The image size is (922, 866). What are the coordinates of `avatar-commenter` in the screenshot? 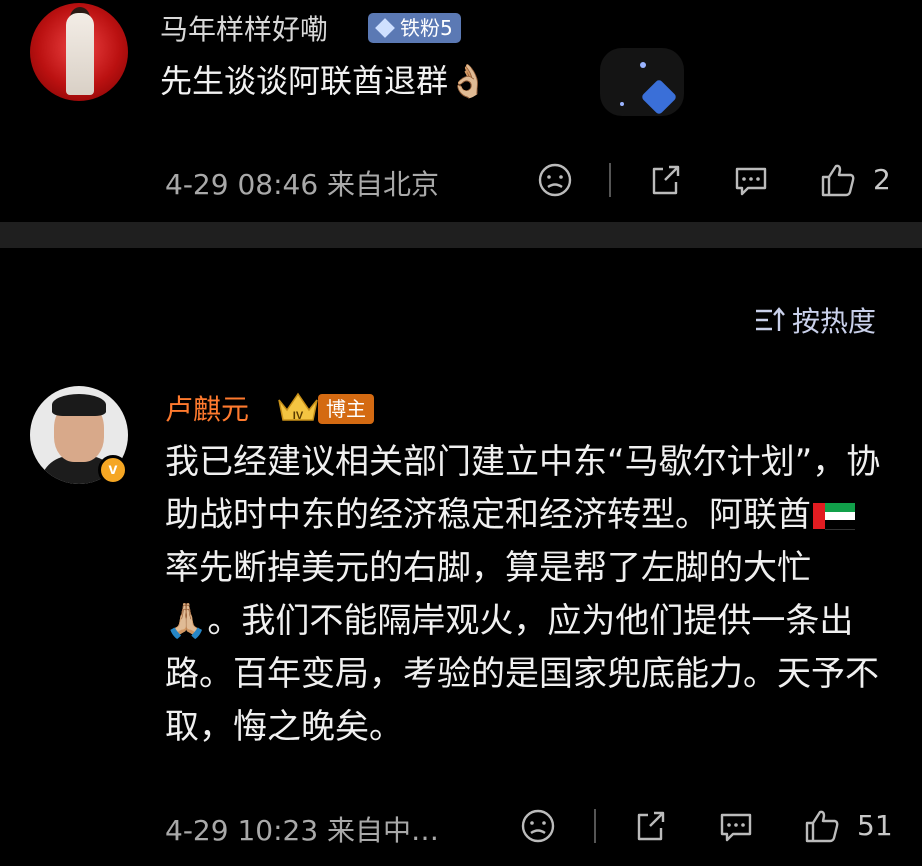 It's located at (79, 52).